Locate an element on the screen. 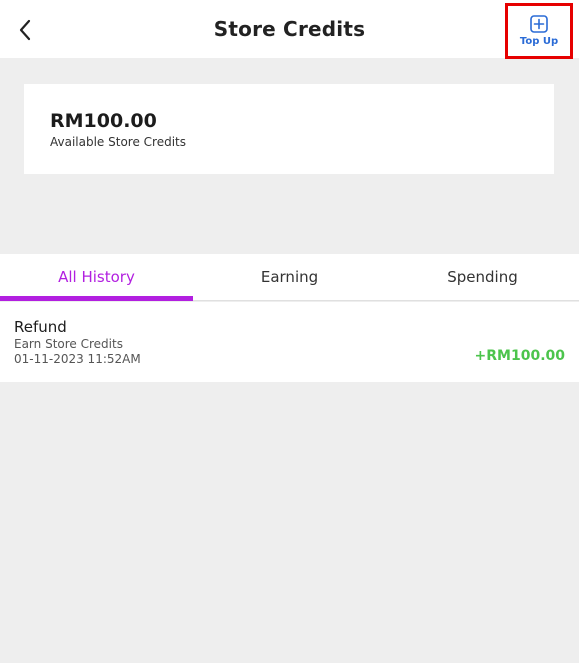 This screenshot has height=663, width=579. page-title: Store Credits is located at coordinates (289, 29).